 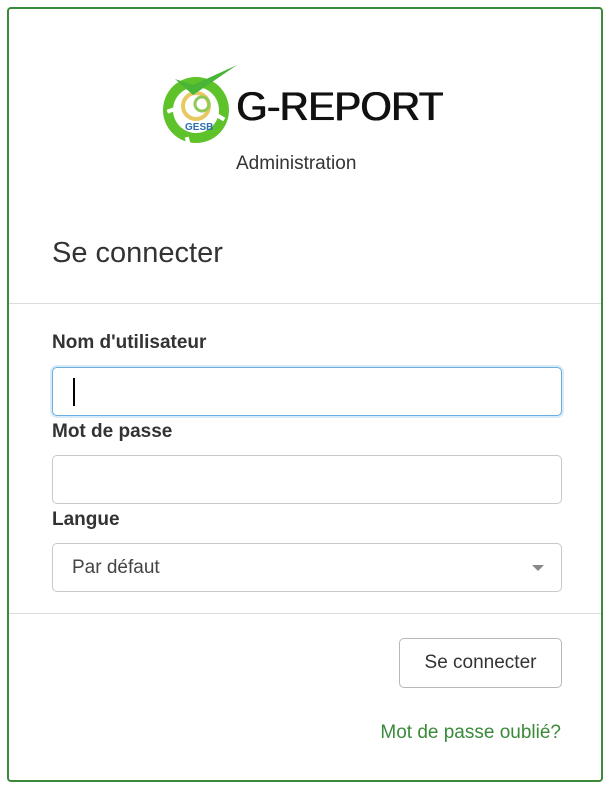 I want to click on language-selected-value: Par défaut, so click(x=116, y=567).